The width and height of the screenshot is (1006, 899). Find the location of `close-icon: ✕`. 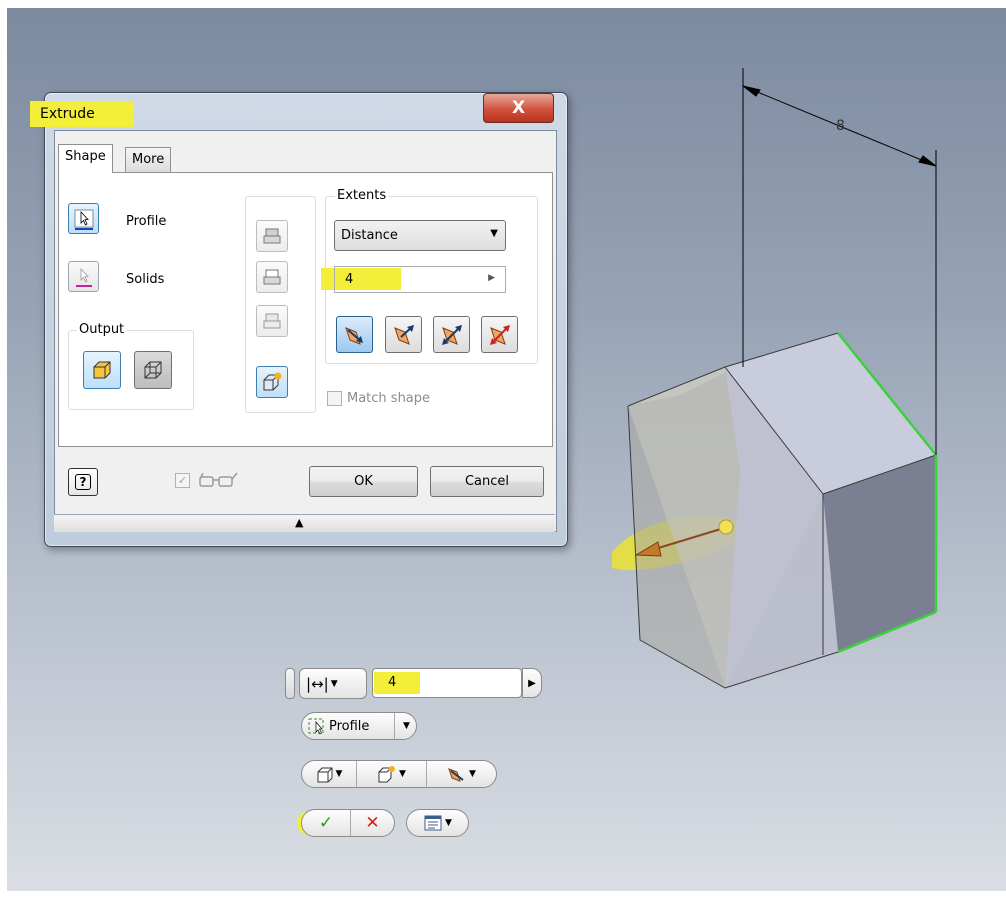

close-icon: ✕ is located at coordinates (372, 823).